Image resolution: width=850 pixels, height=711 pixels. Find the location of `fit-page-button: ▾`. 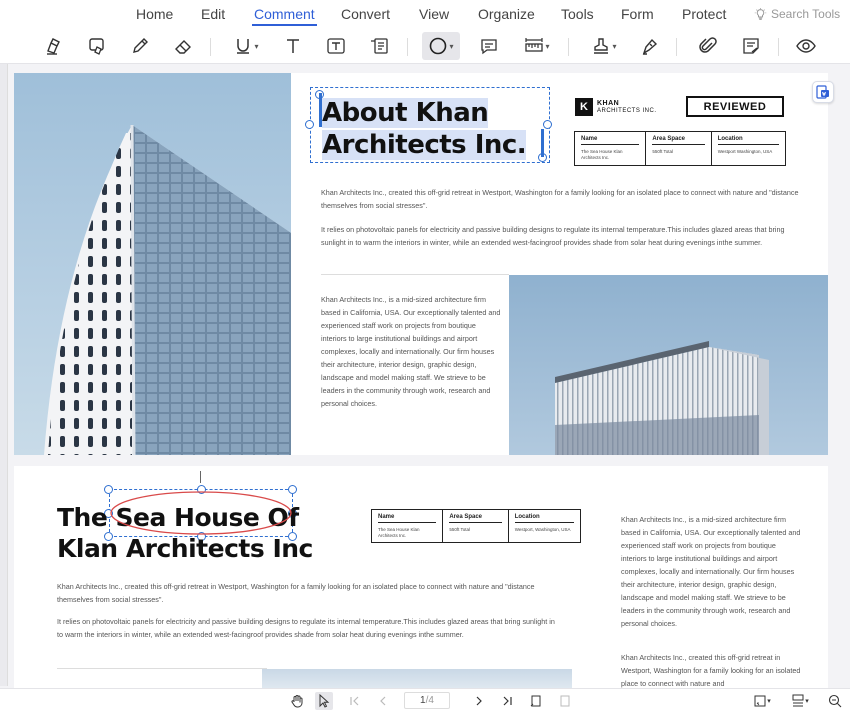

fit-page-button: ▾ is located at coordinates (762, 701).